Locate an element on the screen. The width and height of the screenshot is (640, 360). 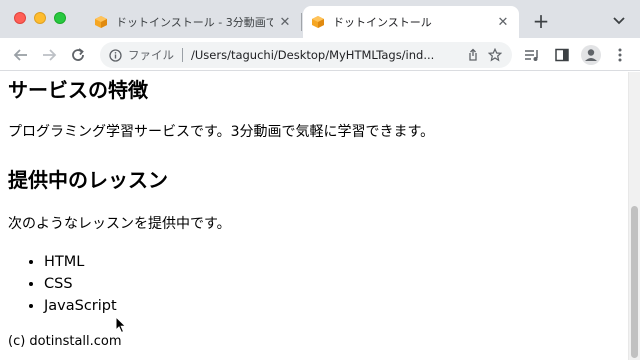
address-scheme-label: ファイル is located at coordinates (151, 55).